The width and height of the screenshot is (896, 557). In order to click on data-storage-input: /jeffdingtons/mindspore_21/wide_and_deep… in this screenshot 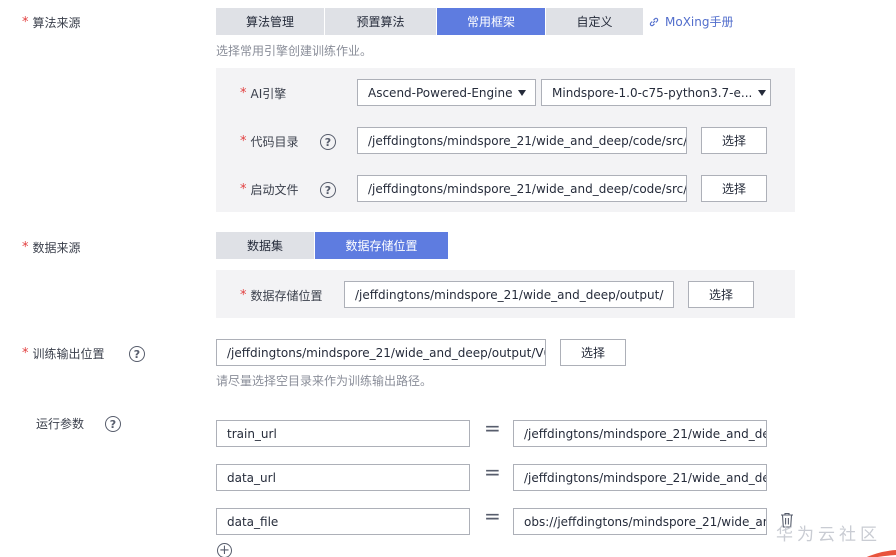, I will do `click(509, 294)`.